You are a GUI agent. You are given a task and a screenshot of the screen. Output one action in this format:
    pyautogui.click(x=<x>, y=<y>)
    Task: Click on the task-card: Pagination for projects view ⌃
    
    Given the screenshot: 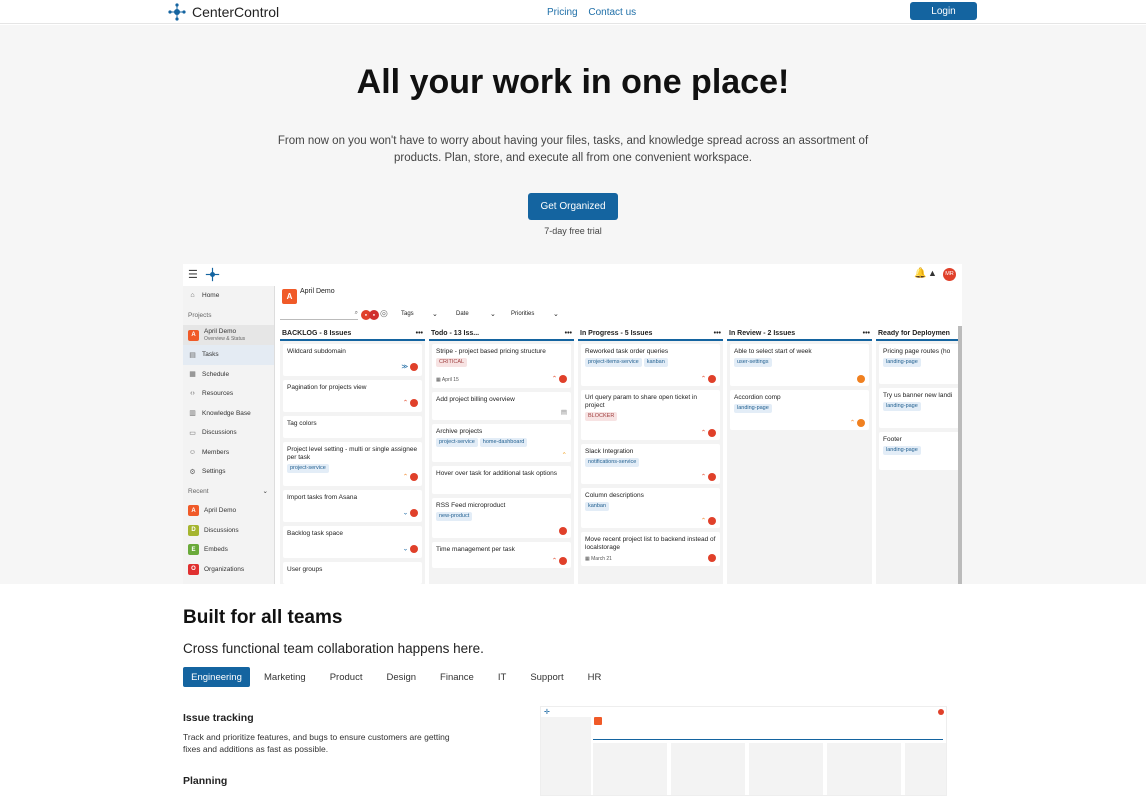 What is the action you would take?
    pyautogui.click(x=352, y=396)
    